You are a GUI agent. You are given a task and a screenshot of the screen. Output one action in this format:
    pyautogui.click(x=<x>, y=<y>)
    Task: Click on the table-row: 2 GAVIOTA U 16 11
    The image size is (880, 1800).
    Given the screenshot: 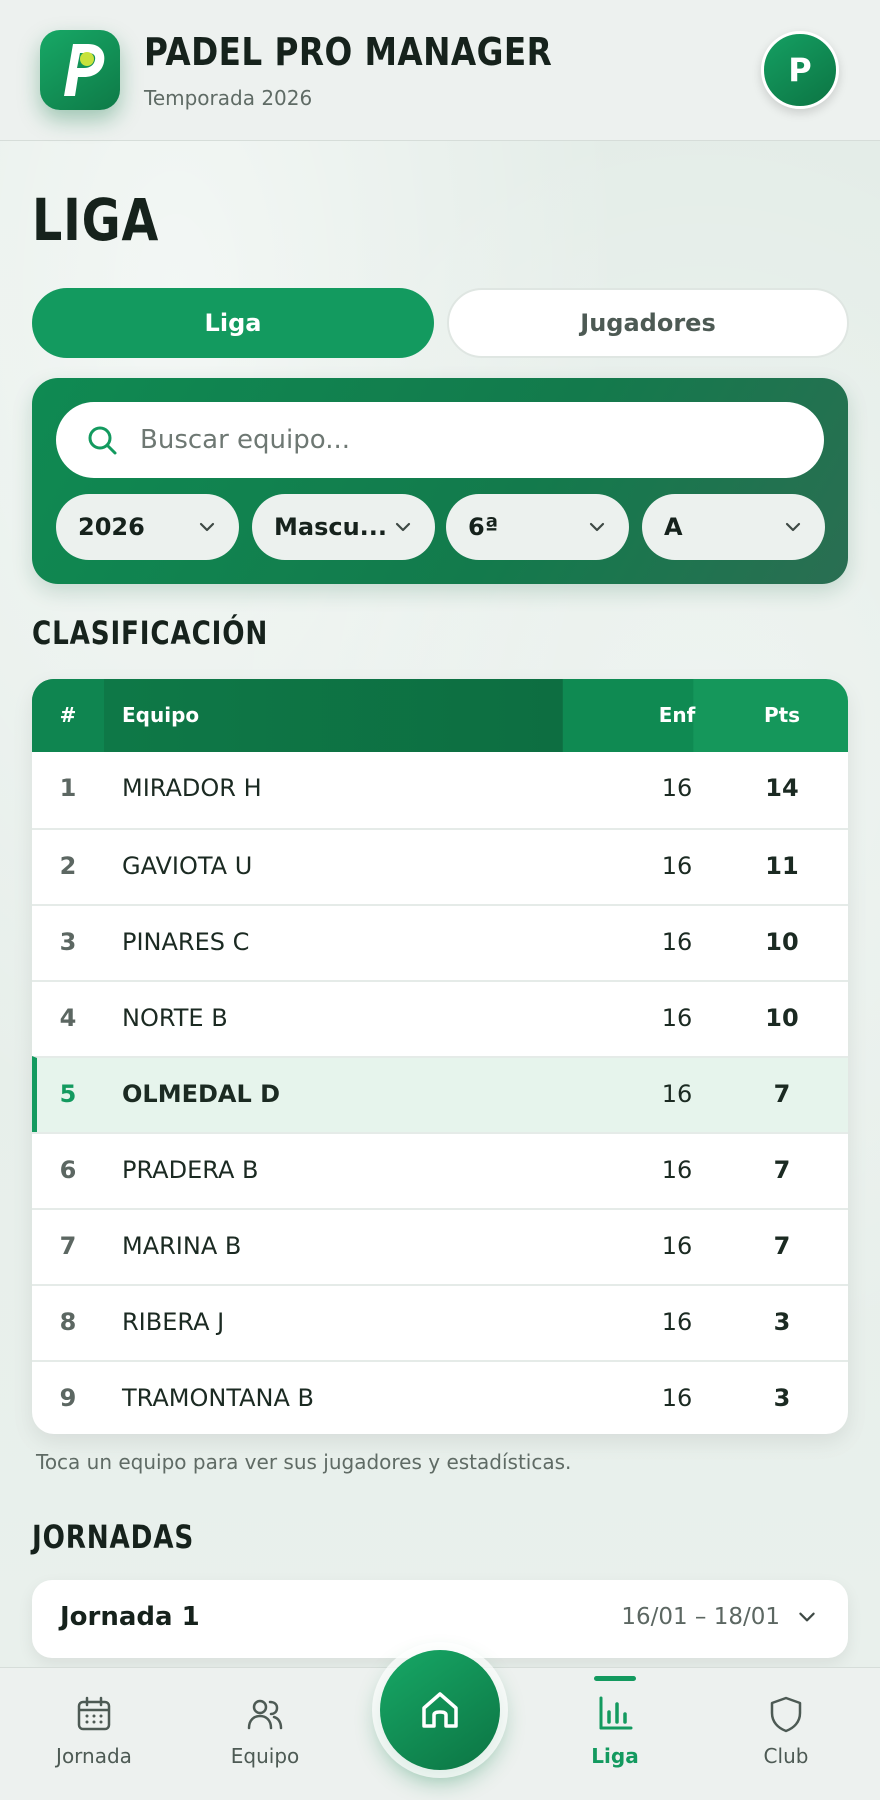 What is the action you would take?
    pyautogui.click(x=440, y=866)
    